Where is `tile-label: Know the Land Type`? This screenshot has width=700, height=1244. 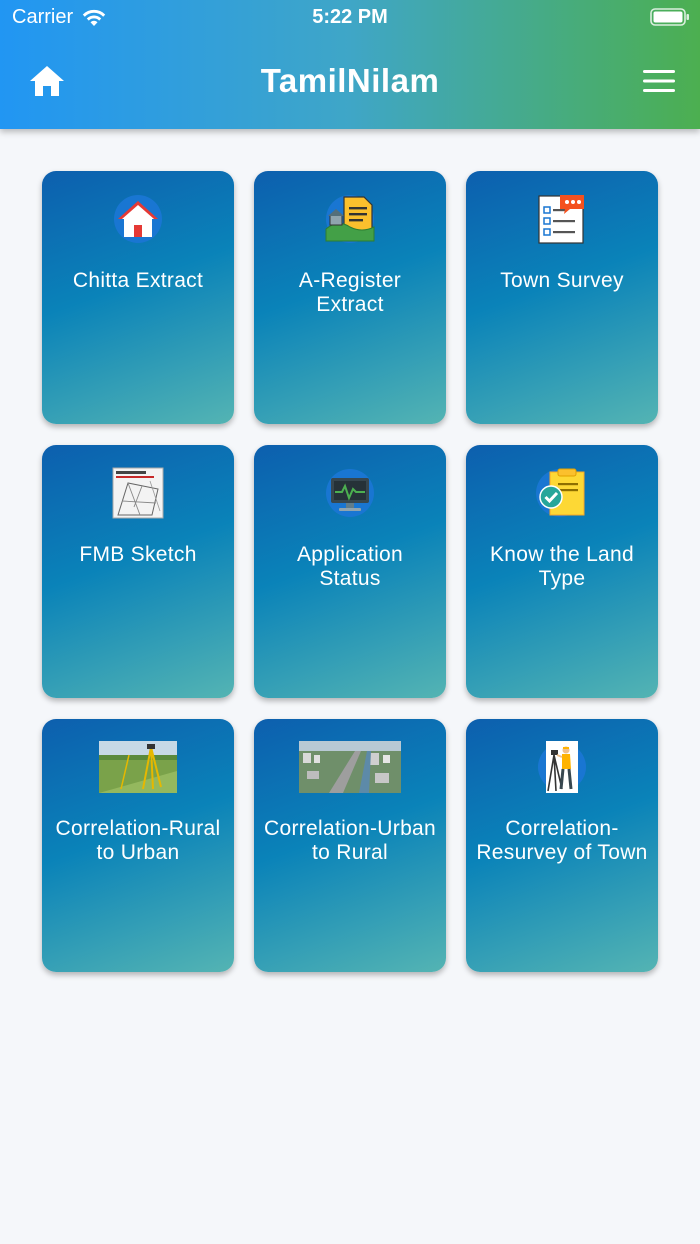 tile-label: Know the Land Type is located at coordinates (561, 566).